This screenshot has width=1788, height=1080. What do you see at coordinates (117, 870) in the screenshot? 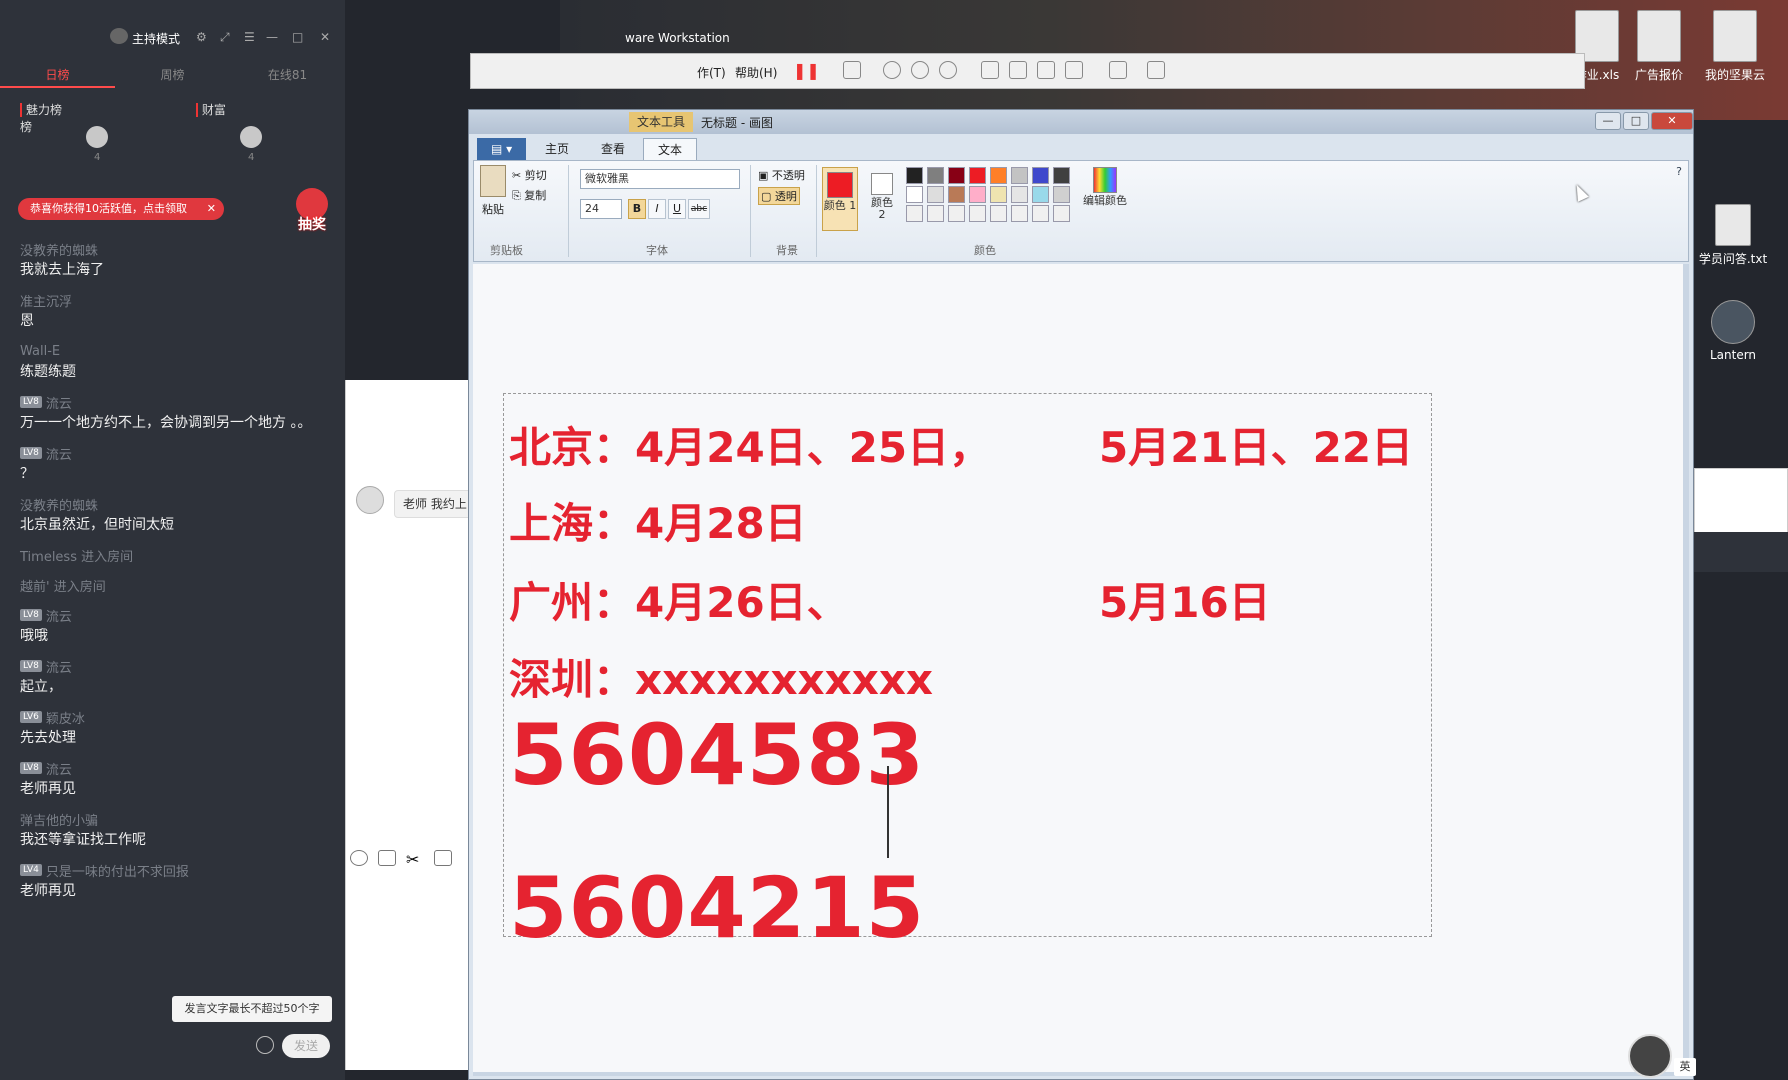
I see `chat-username: 只是一味的付出不求回报` at bounding box center [117, 870].